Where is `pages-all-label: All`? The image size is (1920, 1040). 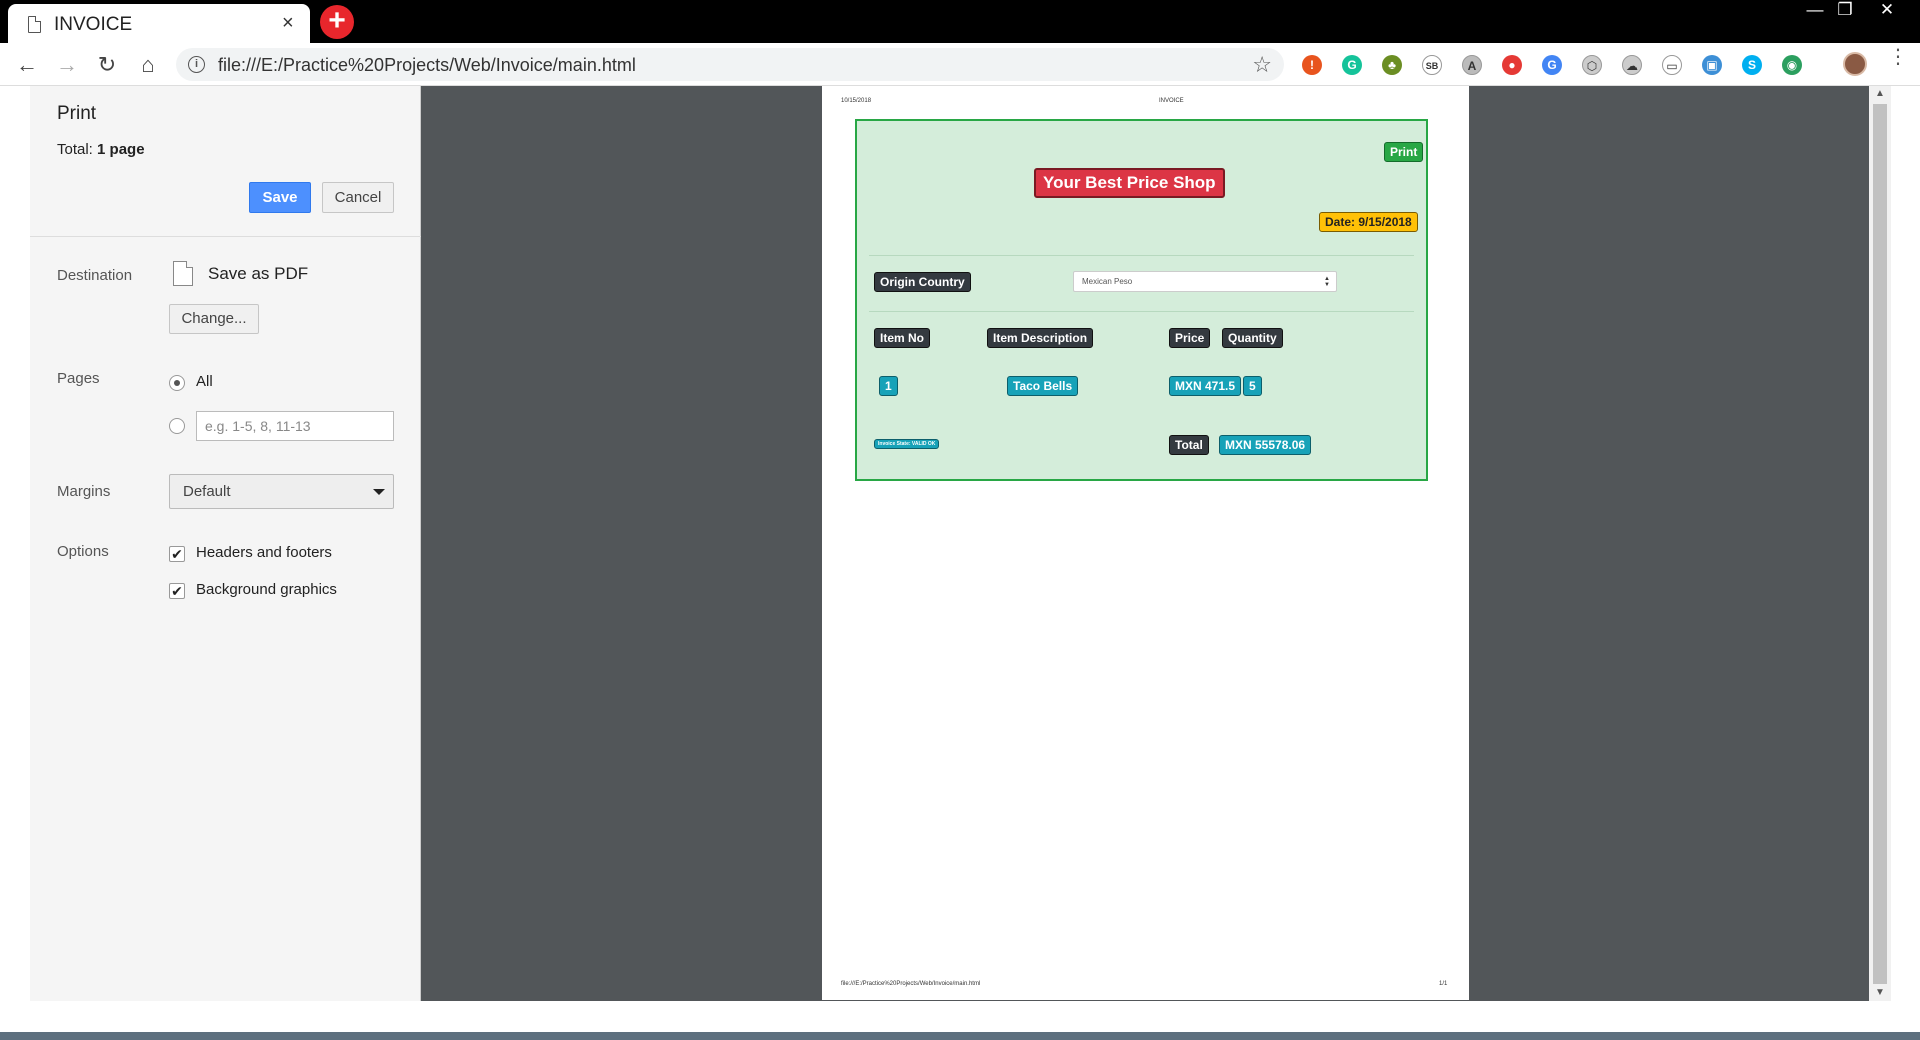 pages-all-label: All is located at coordinates (204, 381).